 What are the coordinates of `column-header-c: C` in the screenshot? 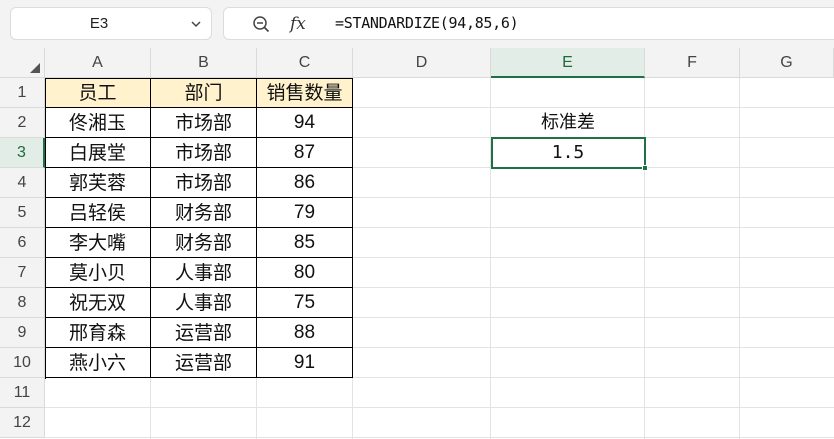 It's located at (305, 63).